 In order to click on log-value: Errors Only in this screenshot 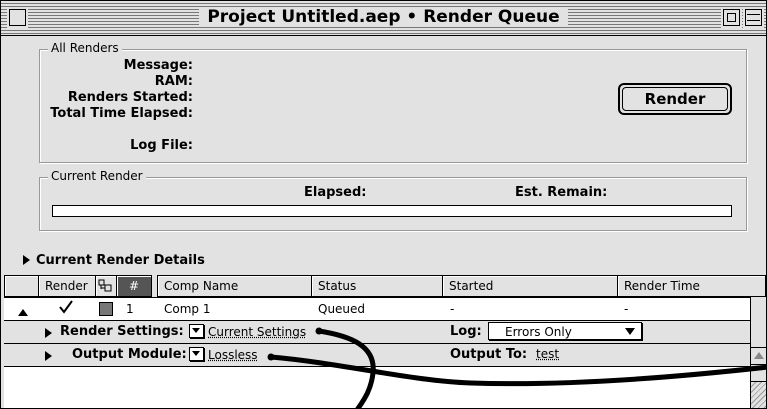, I will do `click(538, 332)`.